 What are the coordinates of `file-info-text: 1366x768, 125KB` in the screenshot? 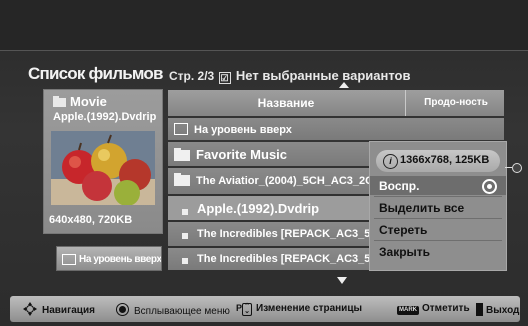 It's located at (445, 160).